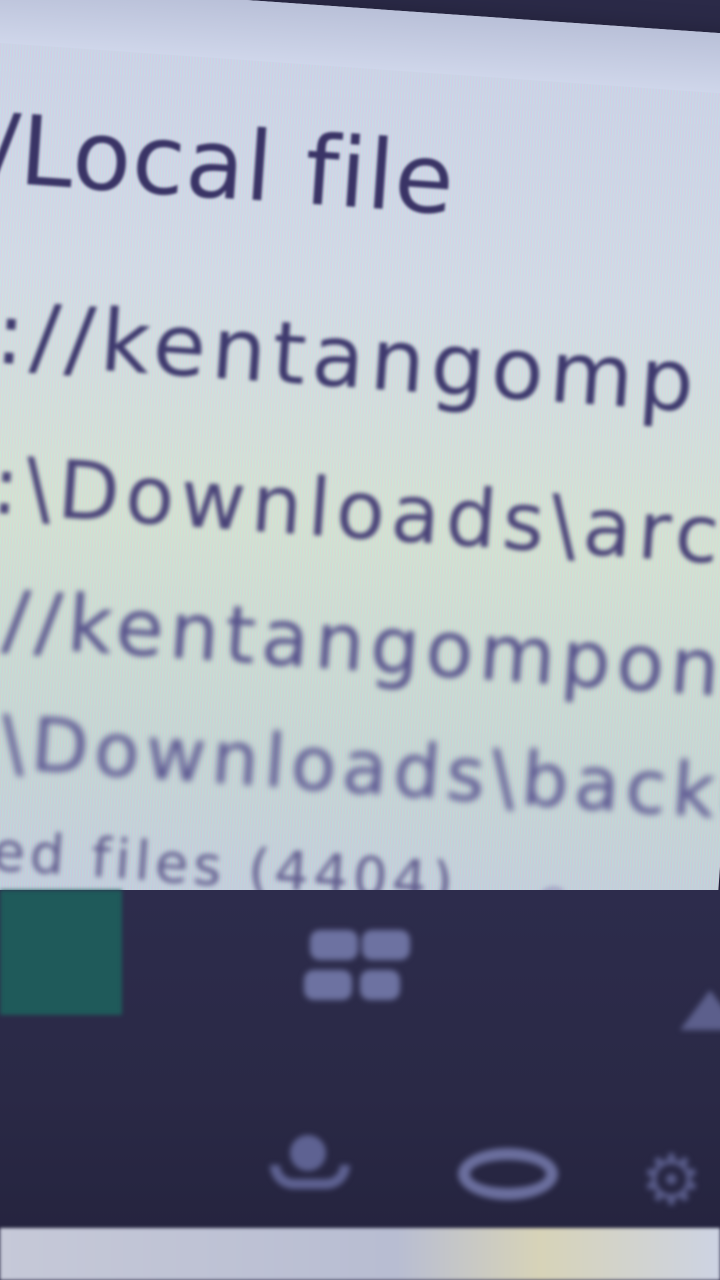 This screenshot has width=720, height=1280. What do you see at coordinates (680, 1180) in the screenshot?
I see `gear-icon: ⚙` at bounding box center [680, 1180].